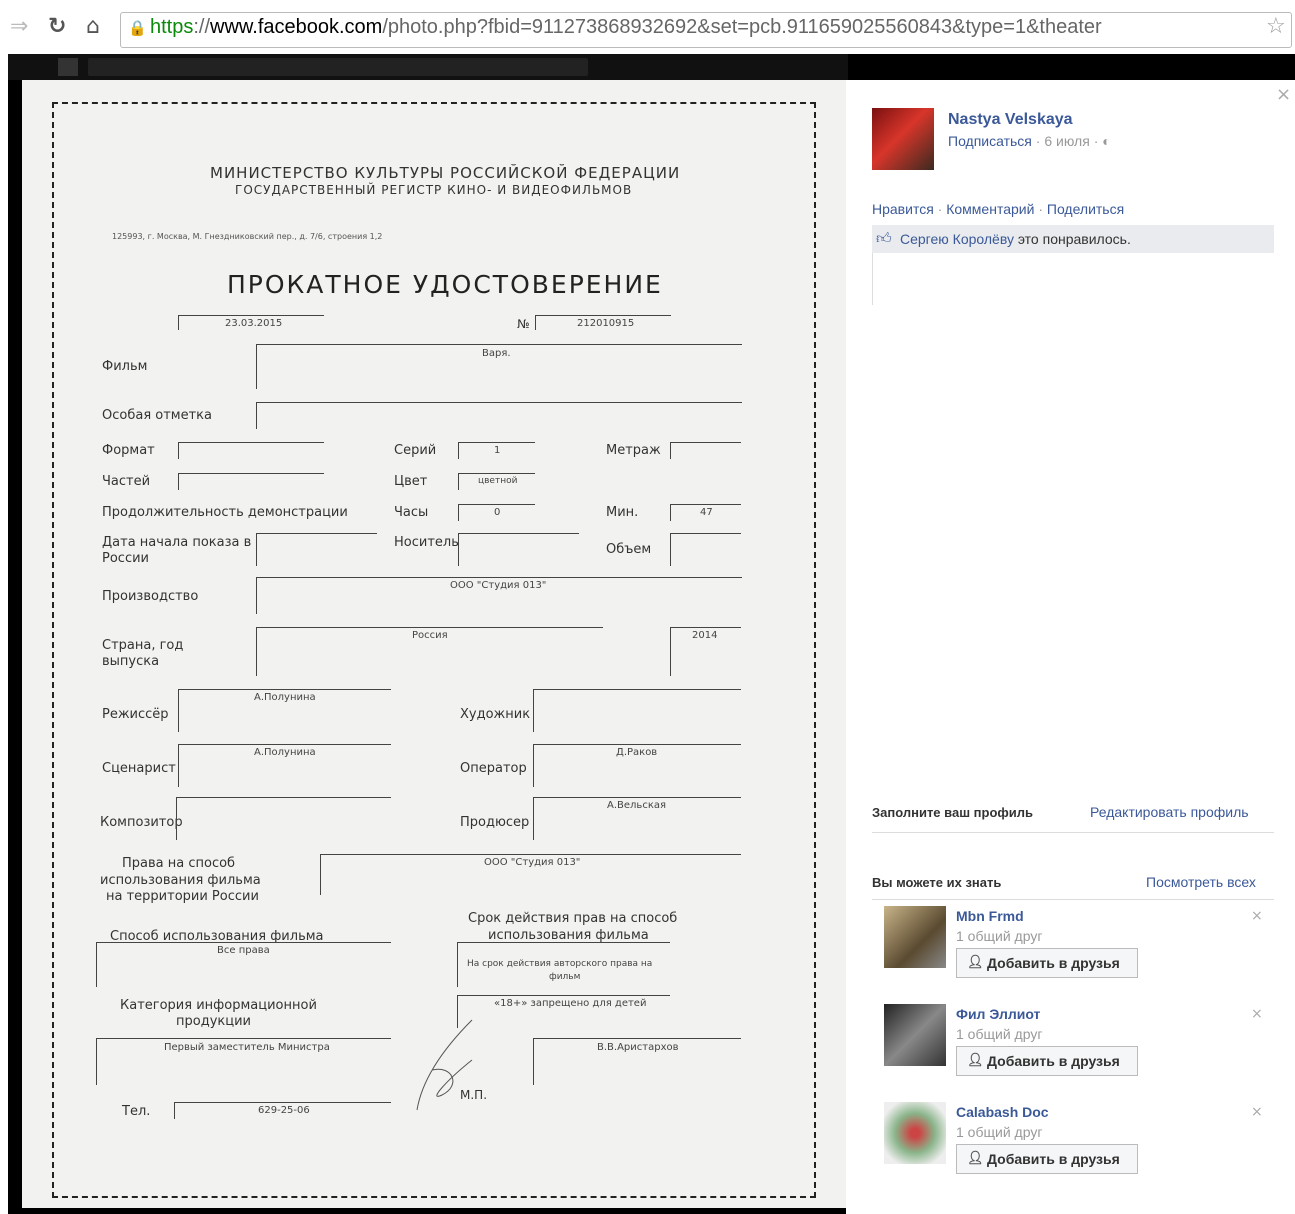 The width and height of the screenshot is (1295, 1214). Describe the element at coordinates (444, 1065) in the screenshot. I see `signature-mark` at that location.